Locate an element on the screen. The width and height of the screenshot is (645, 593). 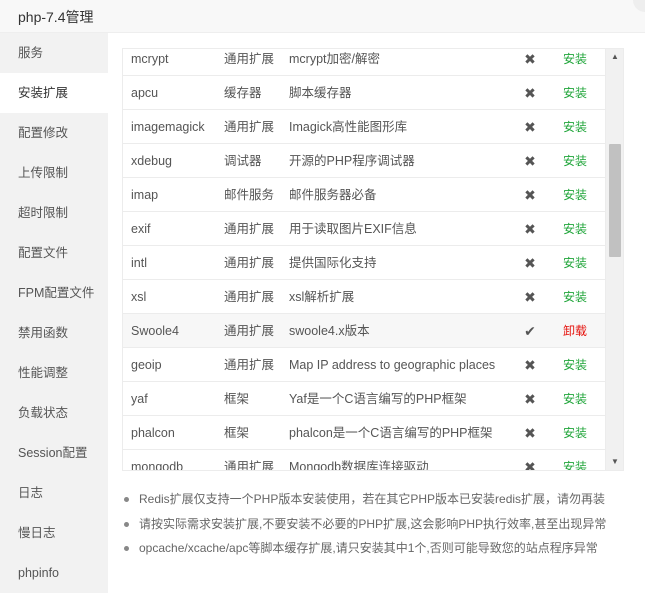
ext-desc: 用于读取图片EXIF信息 is located at coordinates (353, 229).